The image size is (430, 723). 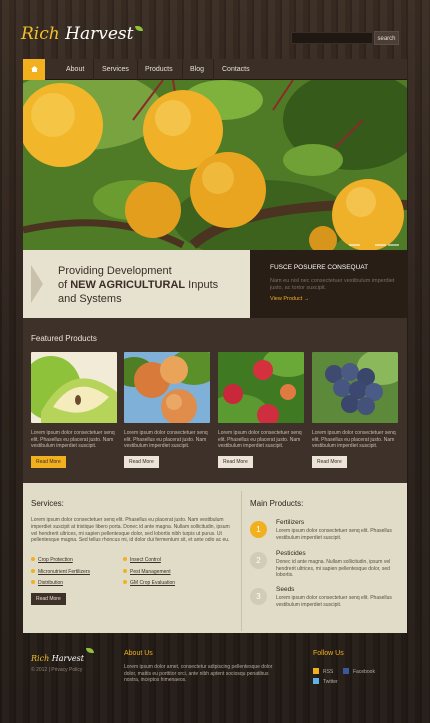 I want to click on slide-dot-active, so click(x=367, y=245).